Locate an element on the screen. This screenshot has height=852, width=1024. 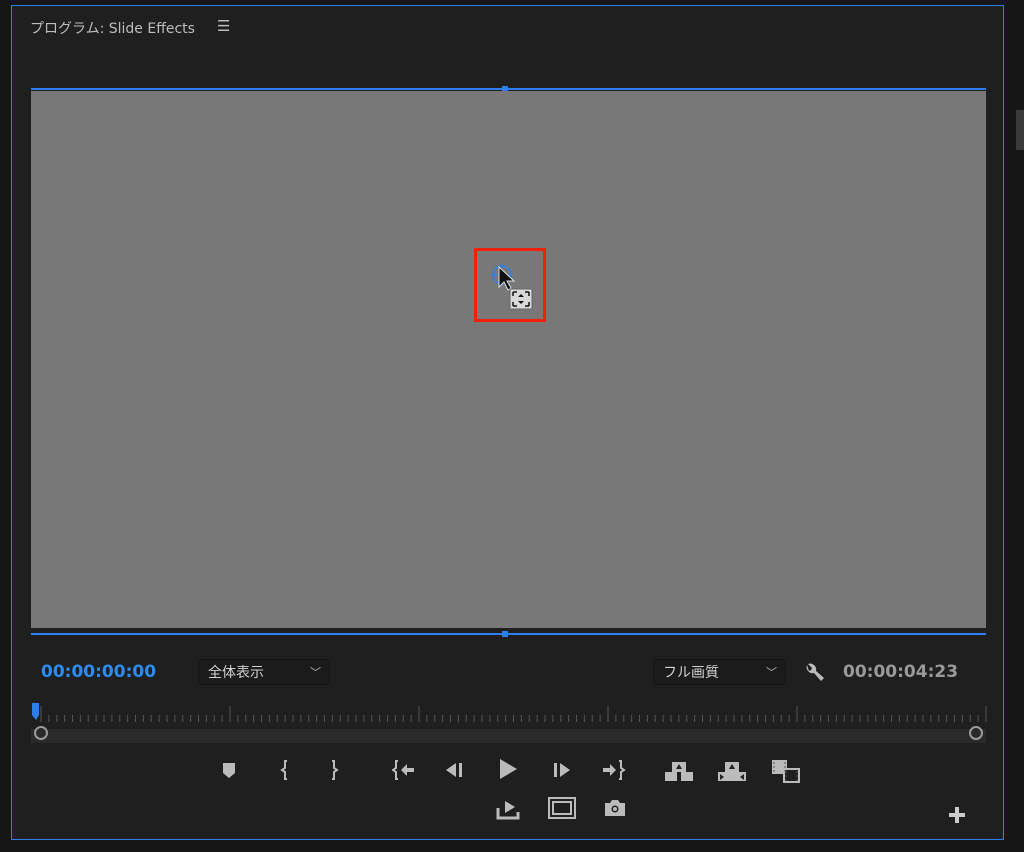
play-button is located at coordinates (508, 769).